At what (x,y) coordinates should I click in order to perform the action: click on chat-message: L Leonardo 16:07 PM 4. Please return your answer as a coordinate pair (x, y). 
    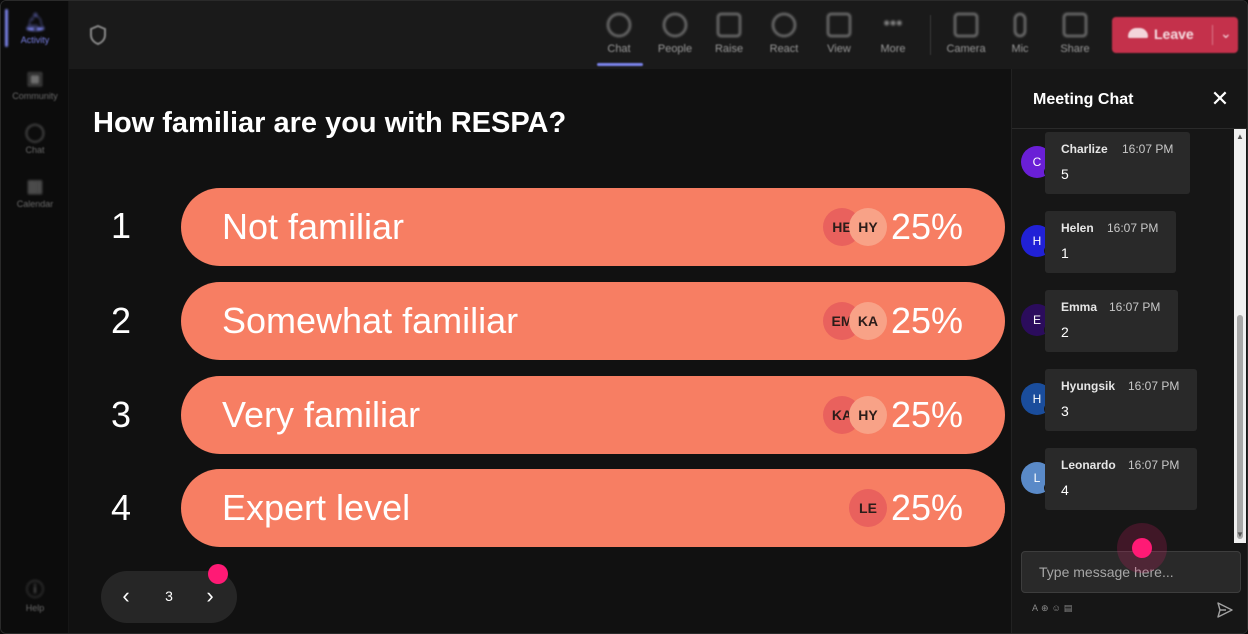
    Looking at the image, I should click on (1123, 480).